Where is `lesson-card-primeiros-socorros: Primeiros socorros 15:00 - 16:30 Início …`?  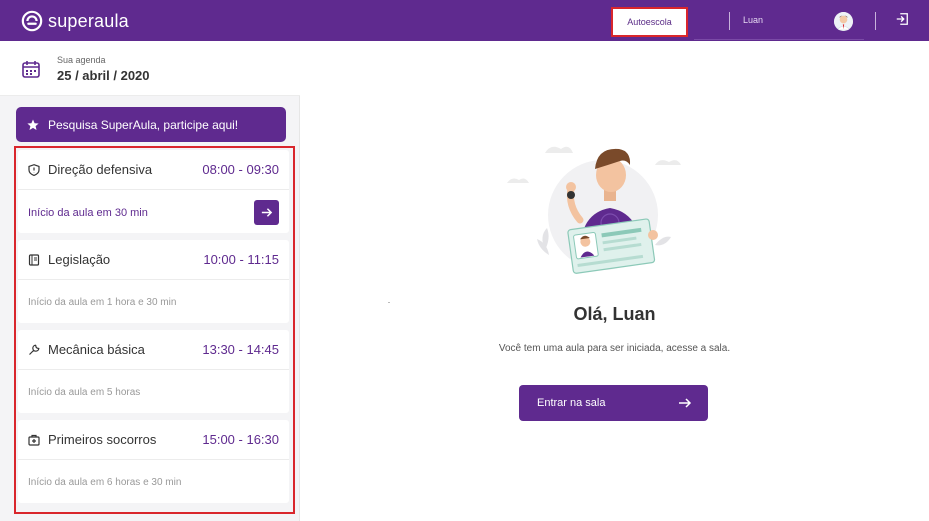 lesson-card-primeiros-socorros: Primeiros socorros 15:00 - 16:30 Início … is located at coordinates (153, 461).